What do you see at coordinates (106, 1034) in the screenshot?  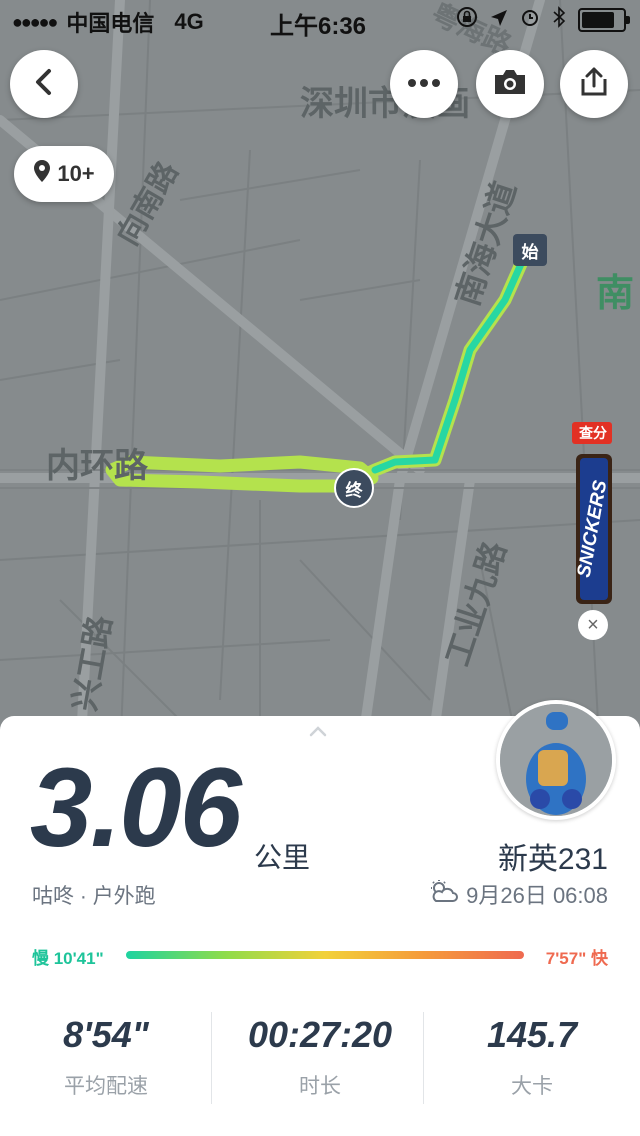 I see `stat-value: 8'54"` at bounding box center [106, 1034].